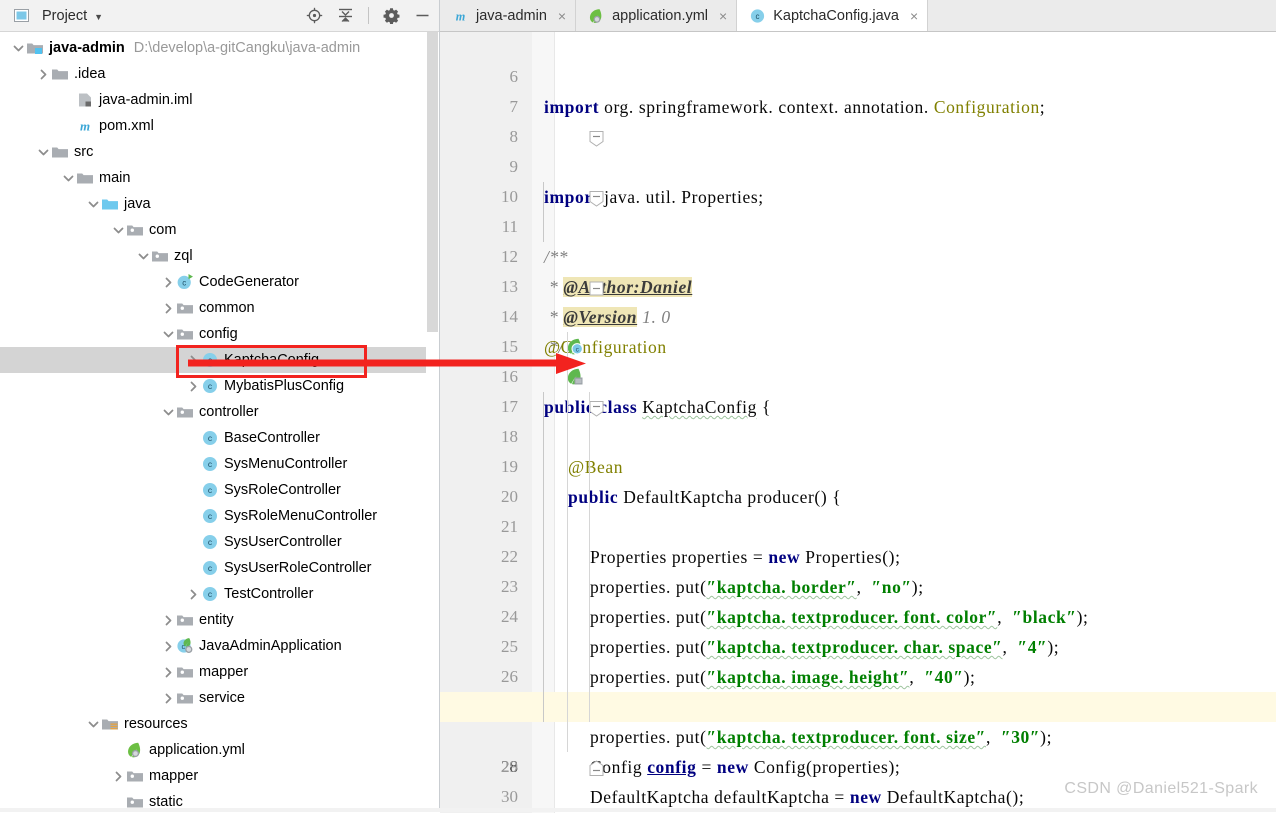 The width and height of the screenshot is (1276, 813). Describe the element at coordinates (833, 15) in the screenshot. I see `editor-tab-kaptchaconfig-java: c KaptchaConfig.java ×` at that location.